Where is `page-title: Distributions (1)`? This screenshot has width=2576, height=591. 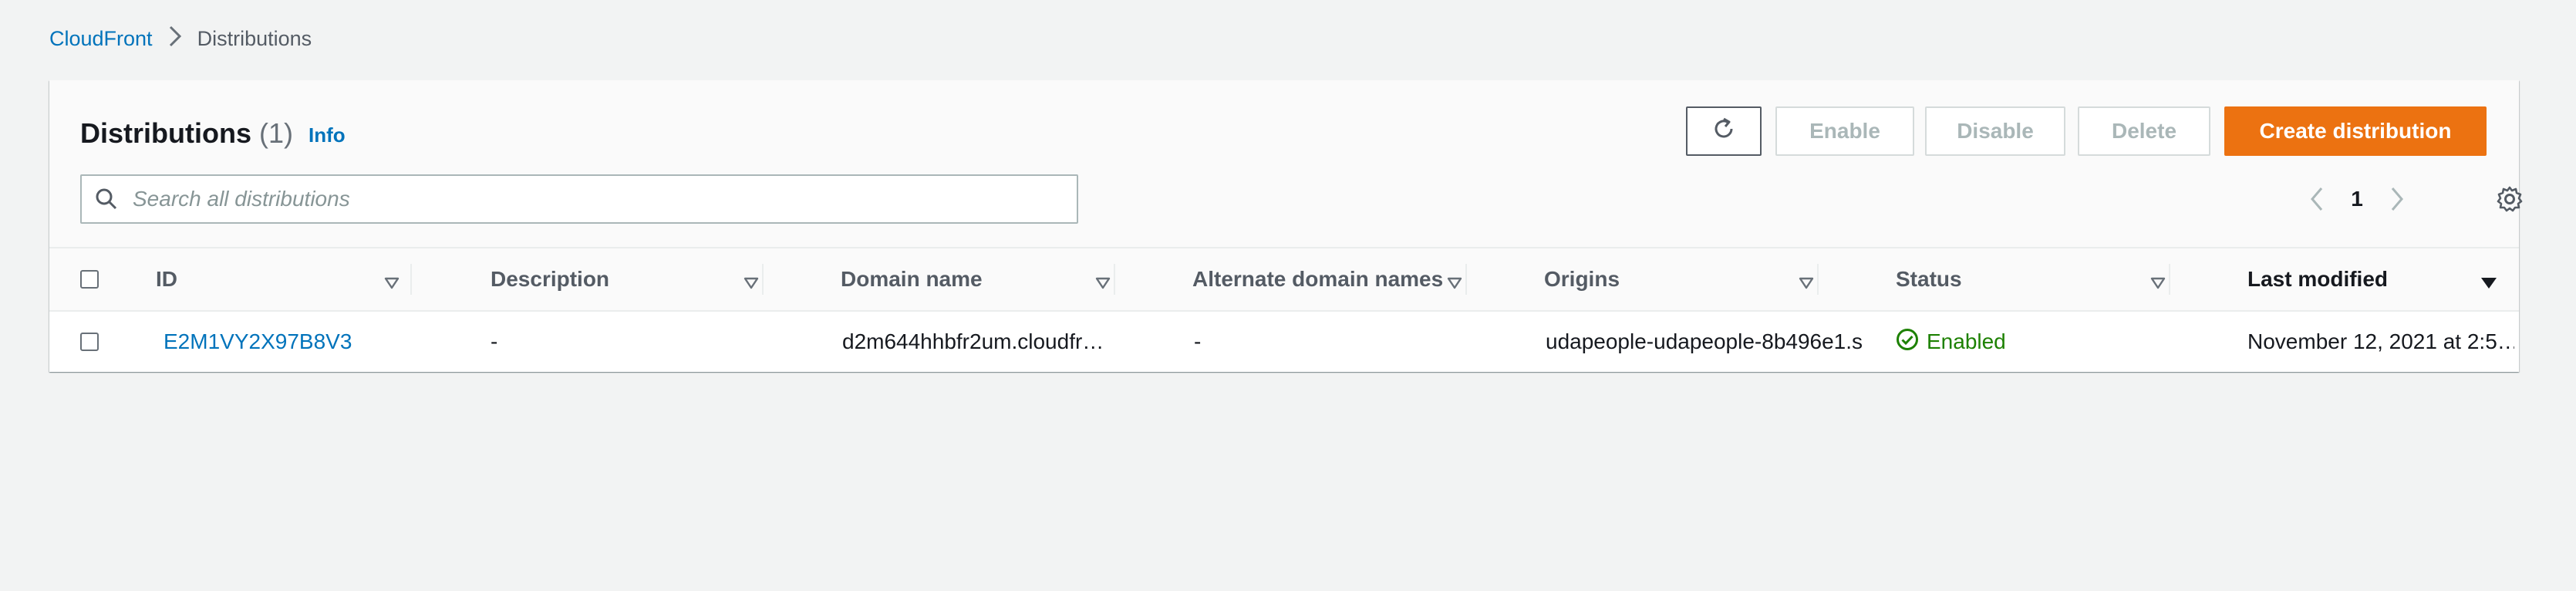
page-title: Distributions (1) is located at coordinates (186, 133).